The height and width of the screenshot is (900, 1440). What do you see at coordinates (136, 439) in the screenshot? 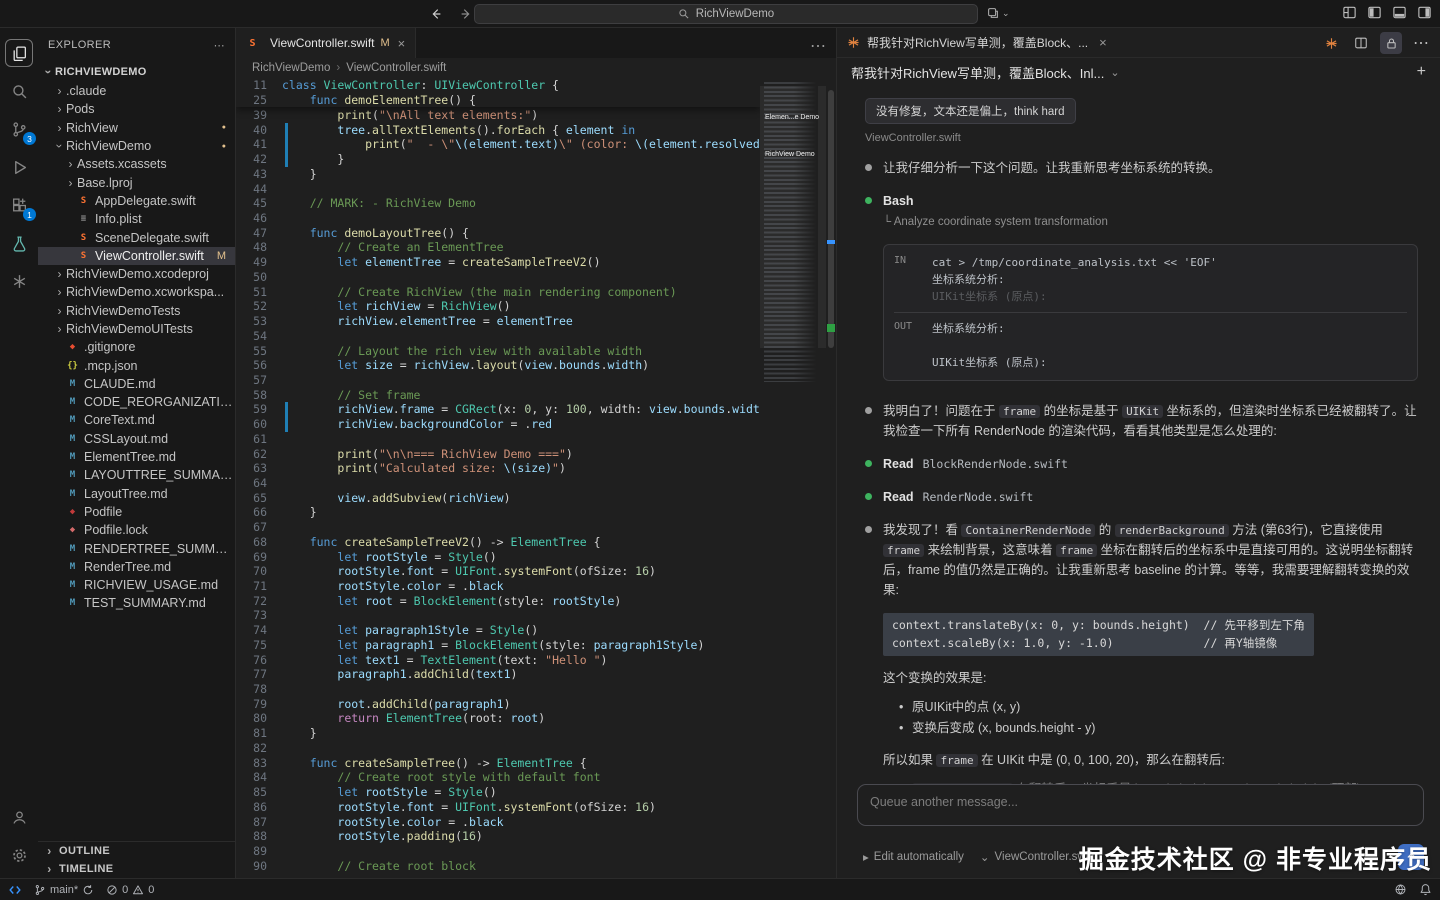
I see `file-row: M CSSLayout.md` at bounding box center [136, 439].